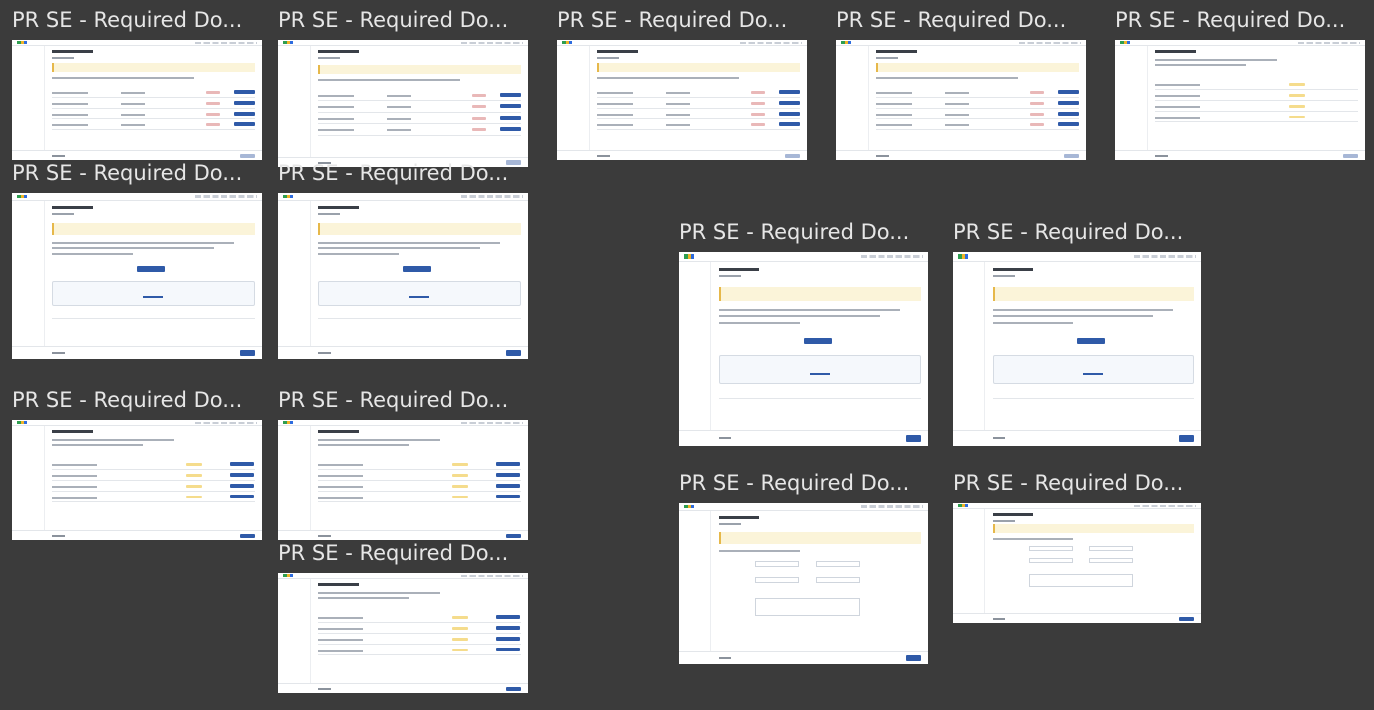 This screenshot has height=710, width=1374. I want to click on table-header-divider, so click(819, 398).